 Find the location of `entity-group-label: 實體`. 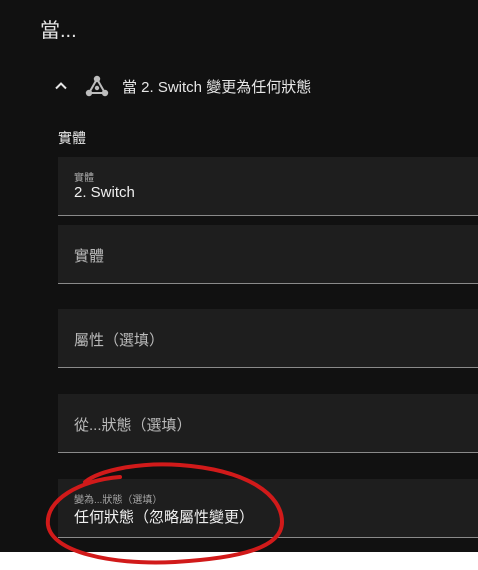

entity-group-label: 實體 is located at coordinates (72, 138).